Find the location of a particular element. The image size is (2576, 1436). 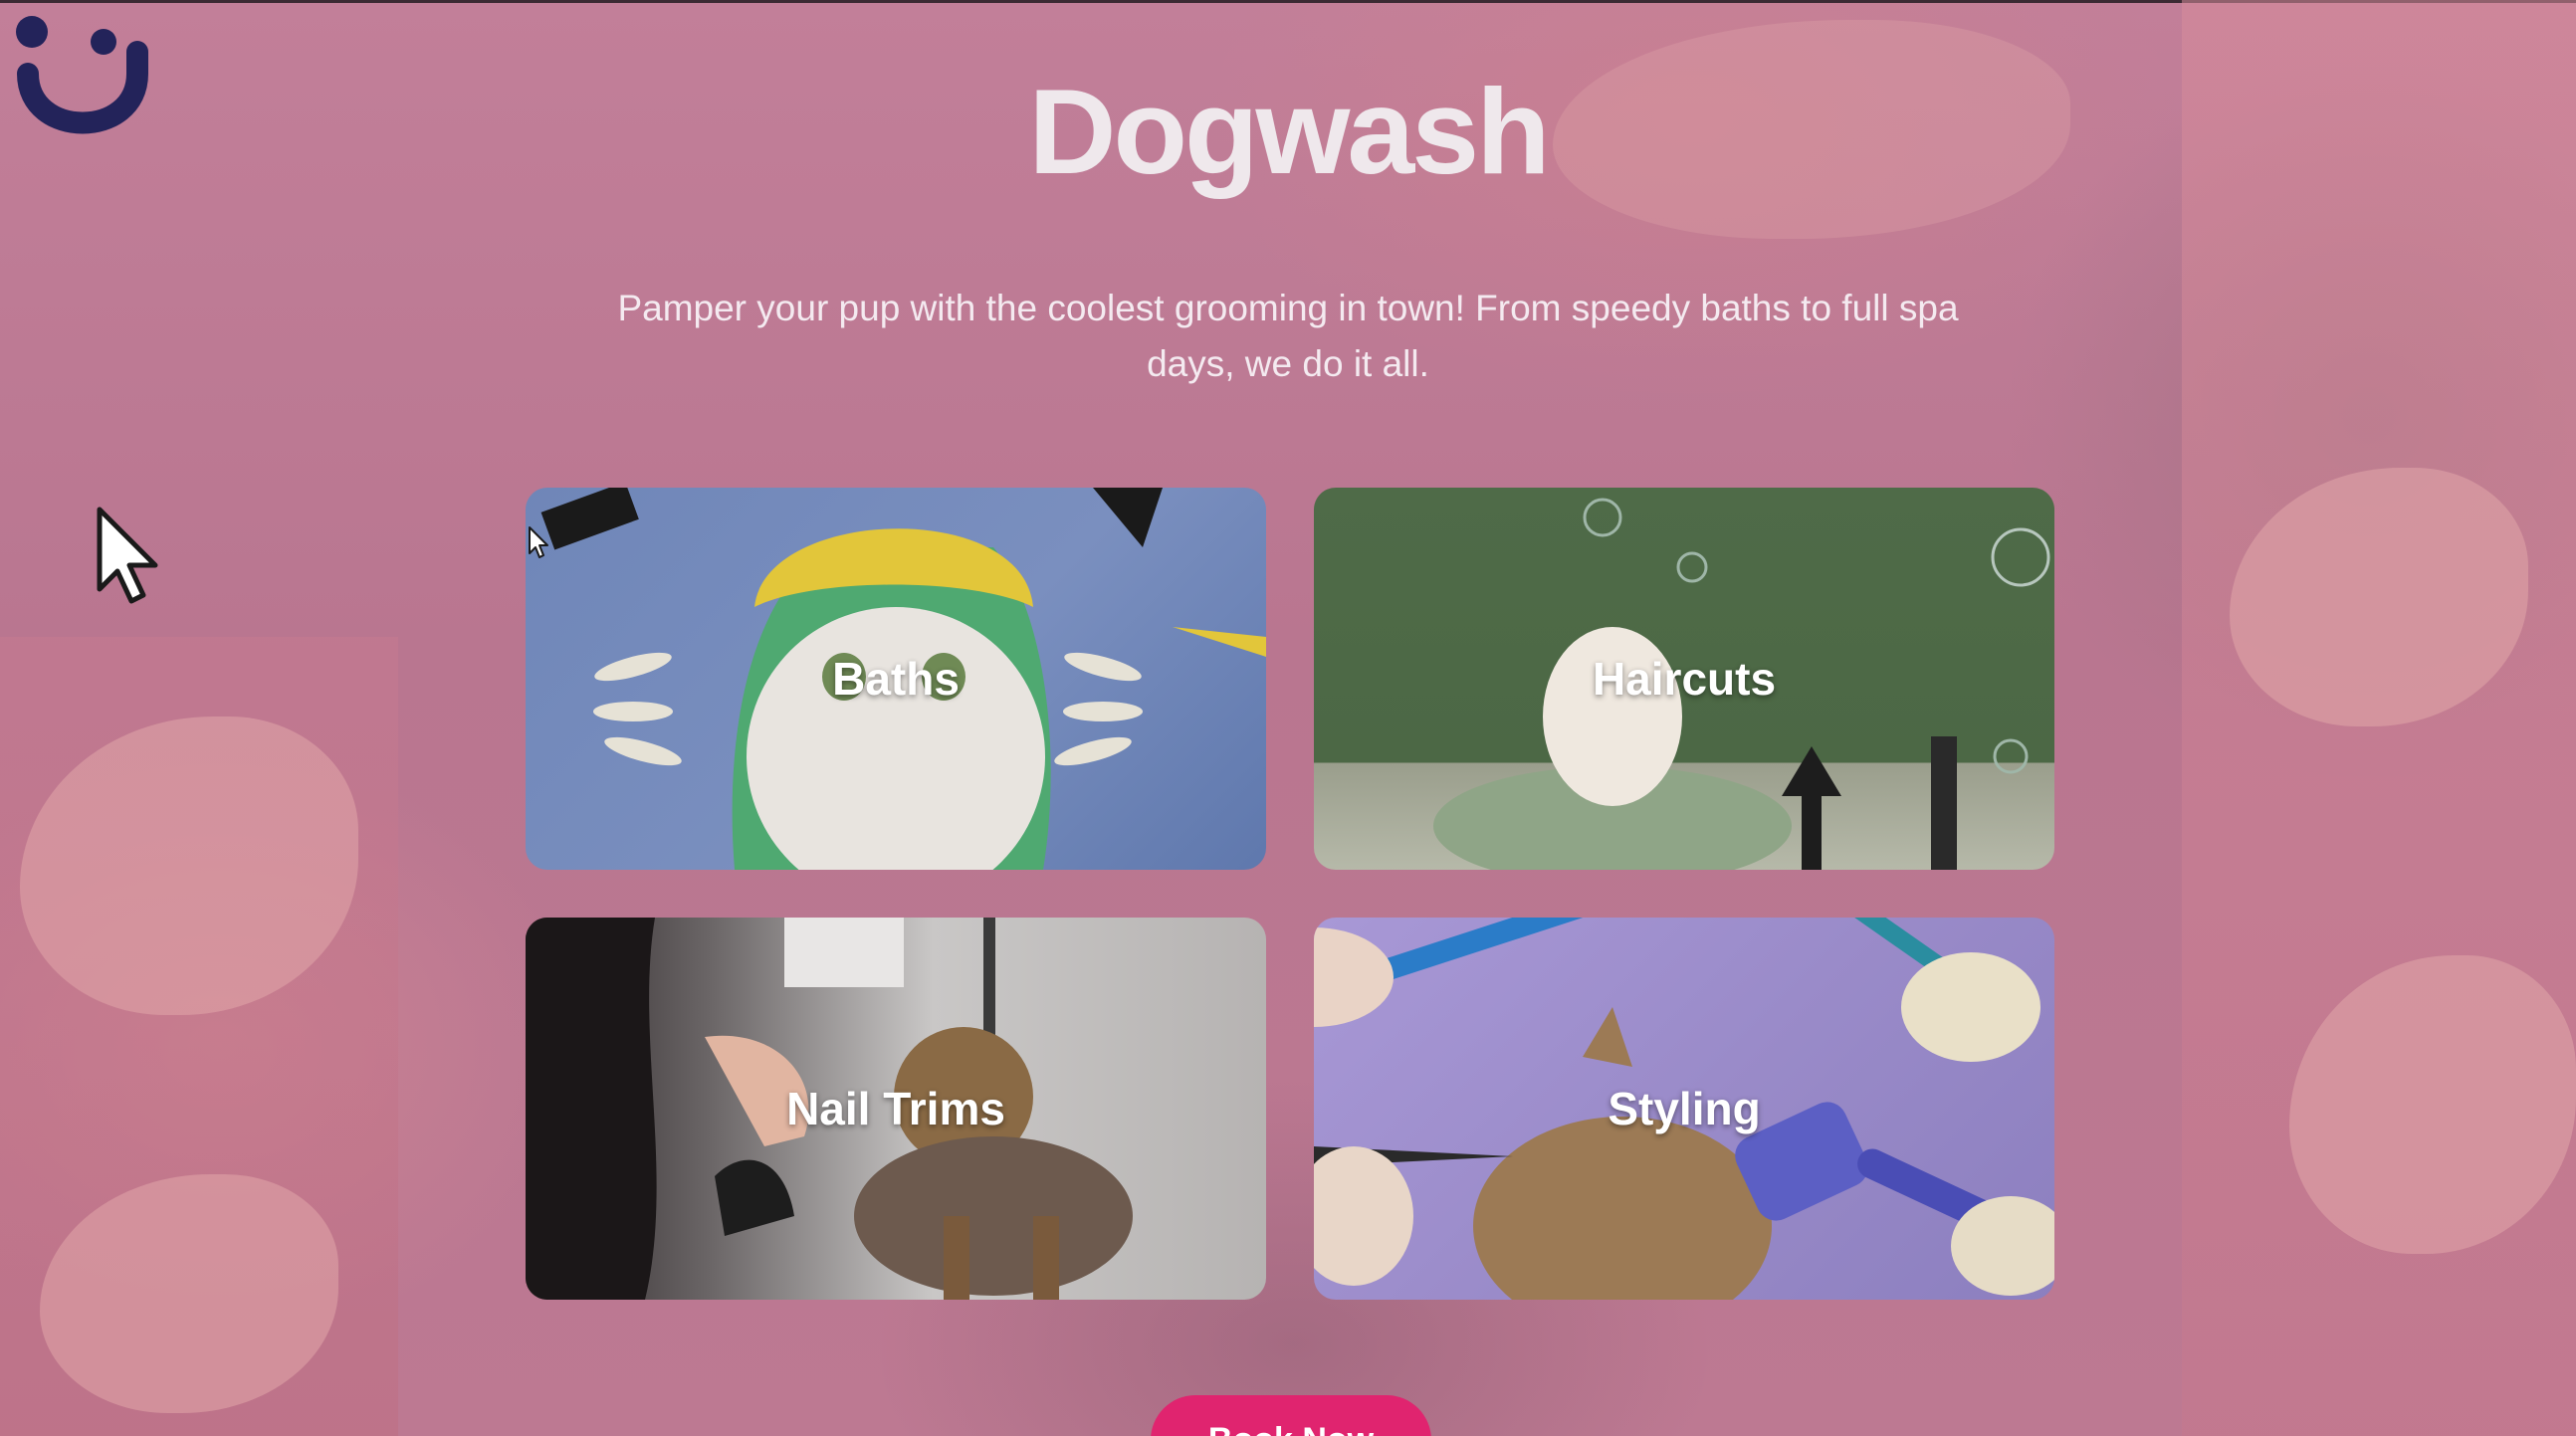

service-card-haircuts: Haircuts is located at coordinates (1684, 679).